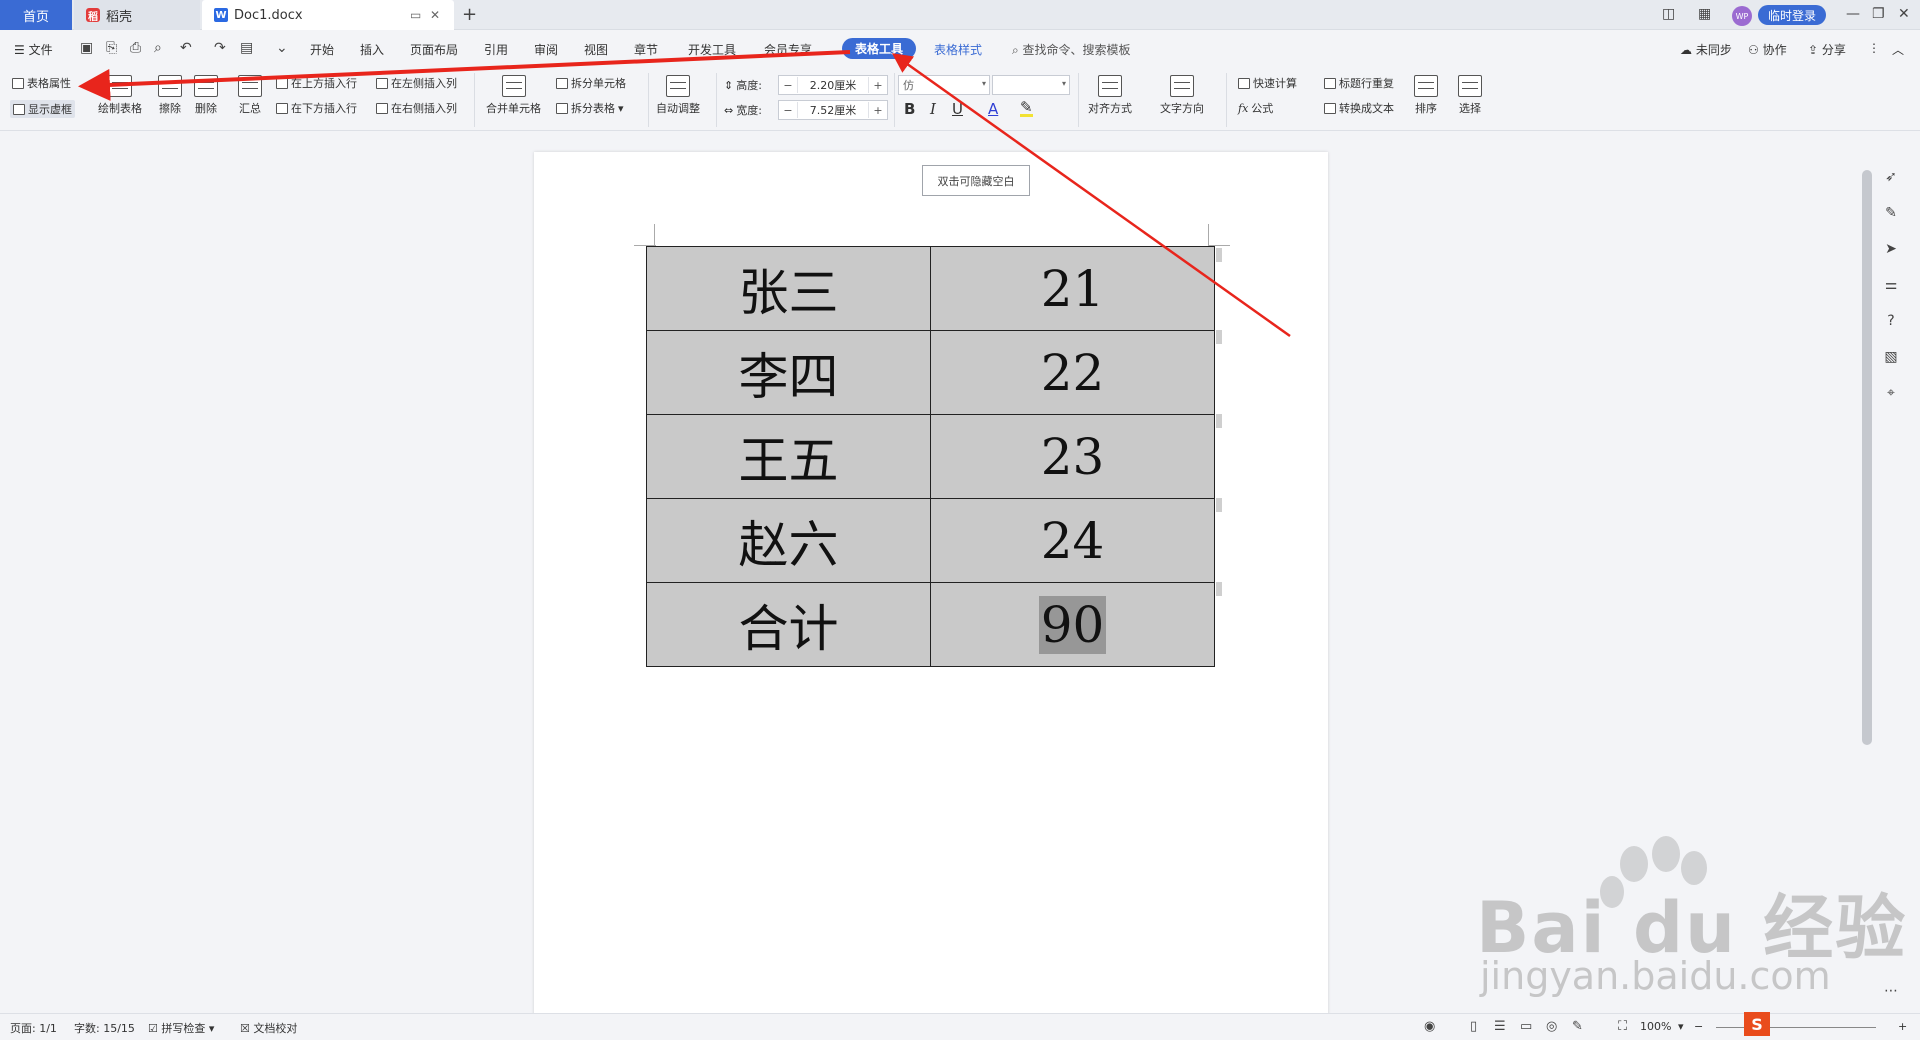 Image resolution: width=1920 pixels, height=1040 pixels. What do you see at coordinates (1891, 991) in the screenshot?
I see `more-icon: ⋯` at bounding box center [1891, 991].